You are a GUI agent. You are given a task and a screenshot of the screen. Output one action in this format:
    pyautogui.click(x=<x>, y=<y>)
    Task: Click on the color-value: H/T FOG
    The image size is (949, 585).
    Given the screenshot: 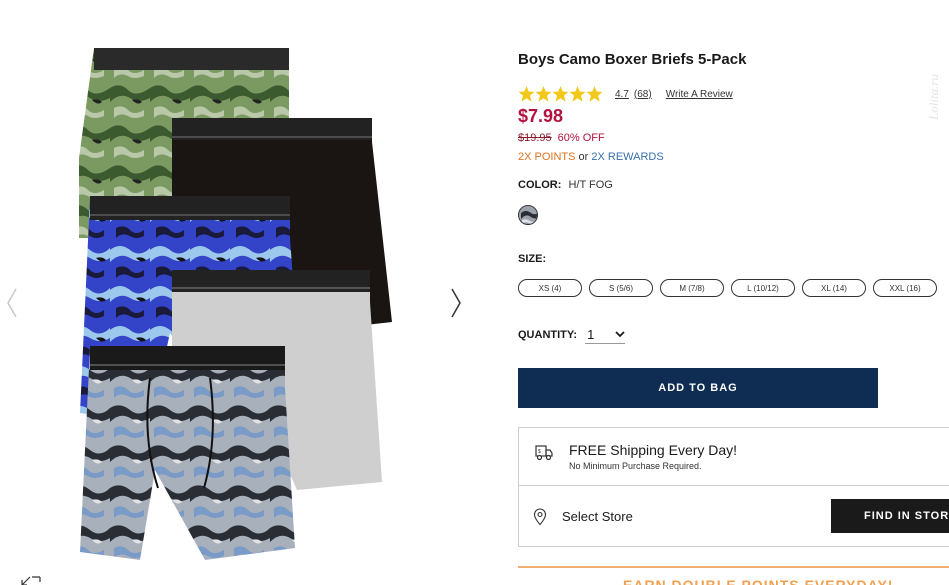 What is the action you would take?
    pyautogui.click(x=590, y=185)
    